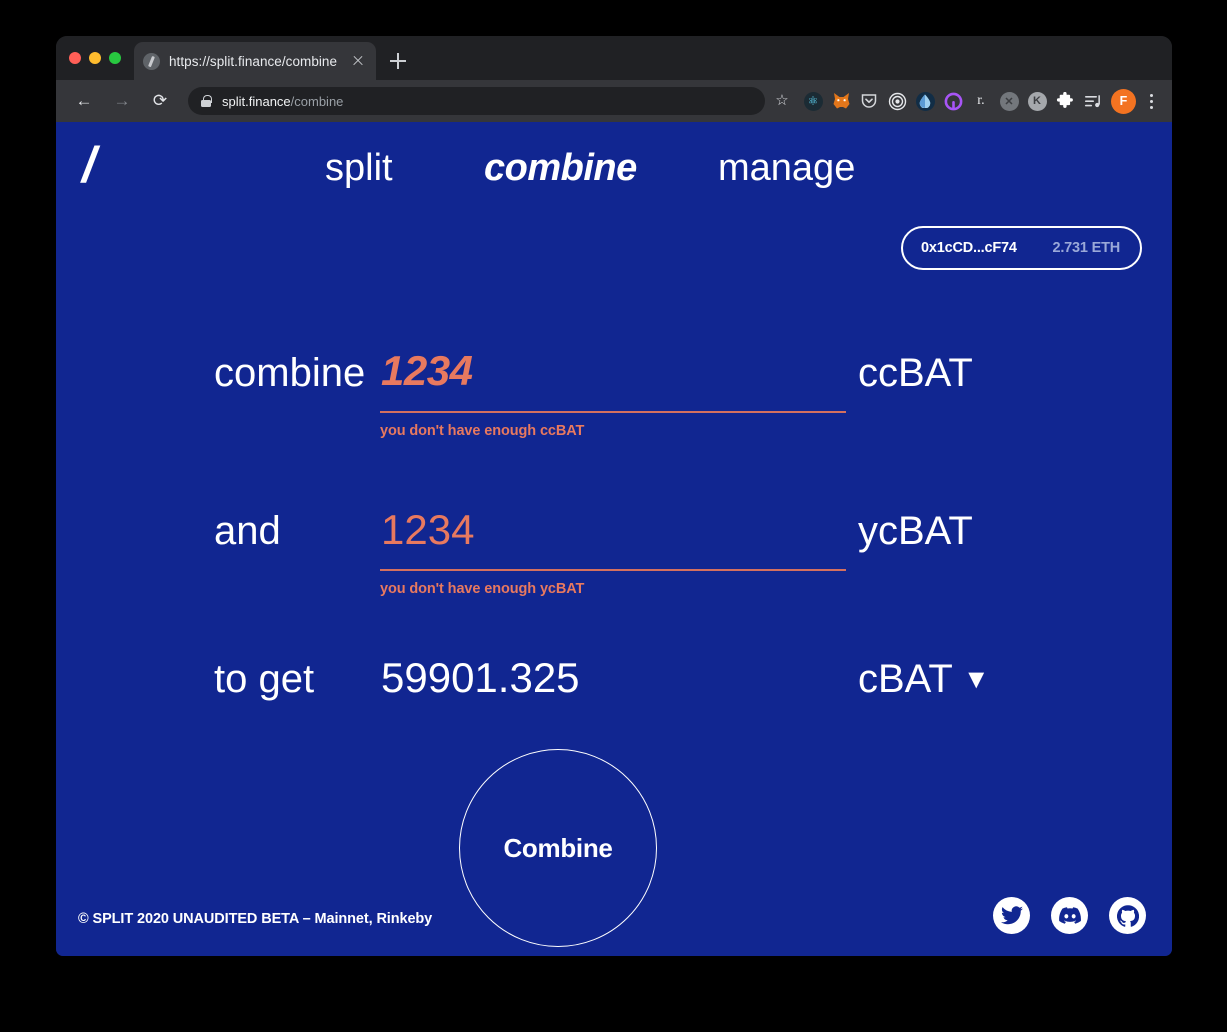  Describe the element at coordinates (290, 373) in the screenshot. I see `row-label-combine: combine` at that location.